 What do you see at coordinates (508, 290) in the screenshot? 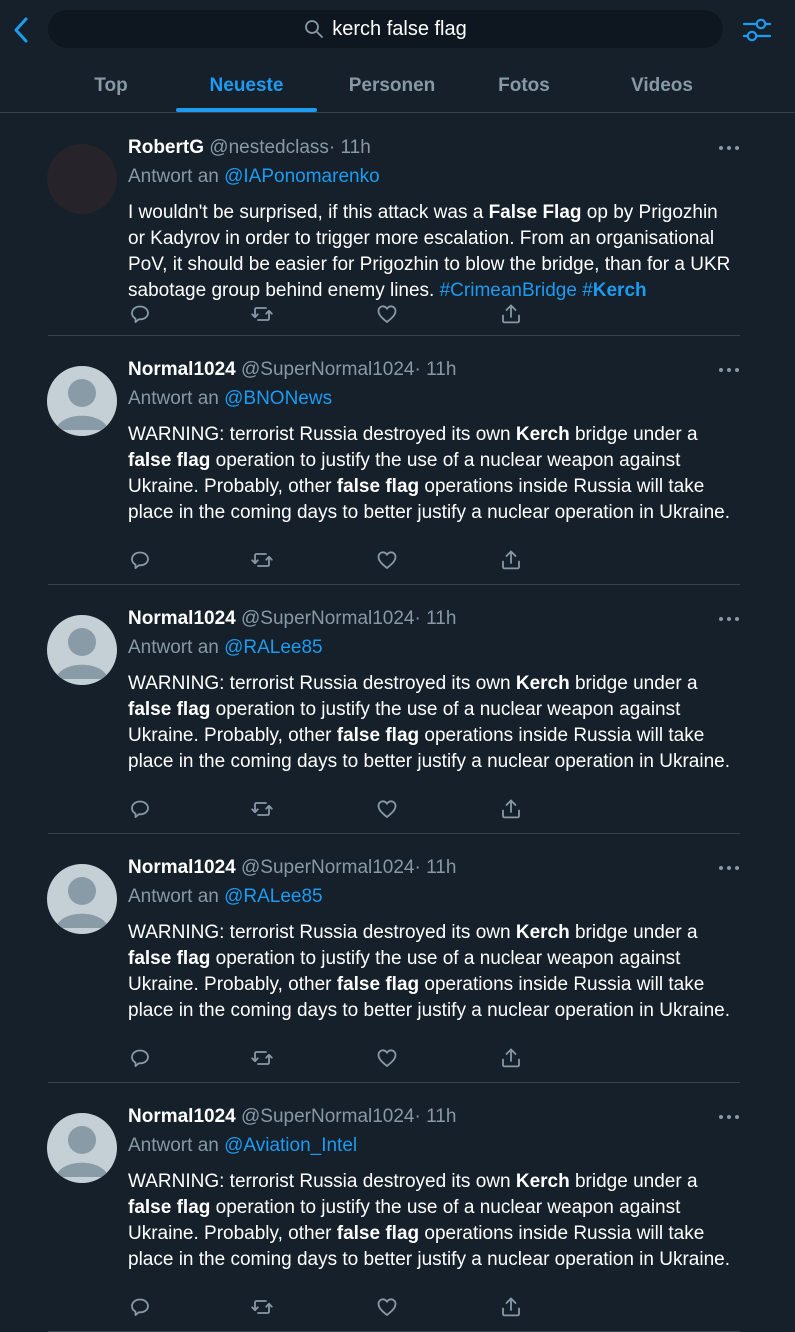
I see `hashtag-link: #CrimeanBridge` at bounding box center [508, 290].